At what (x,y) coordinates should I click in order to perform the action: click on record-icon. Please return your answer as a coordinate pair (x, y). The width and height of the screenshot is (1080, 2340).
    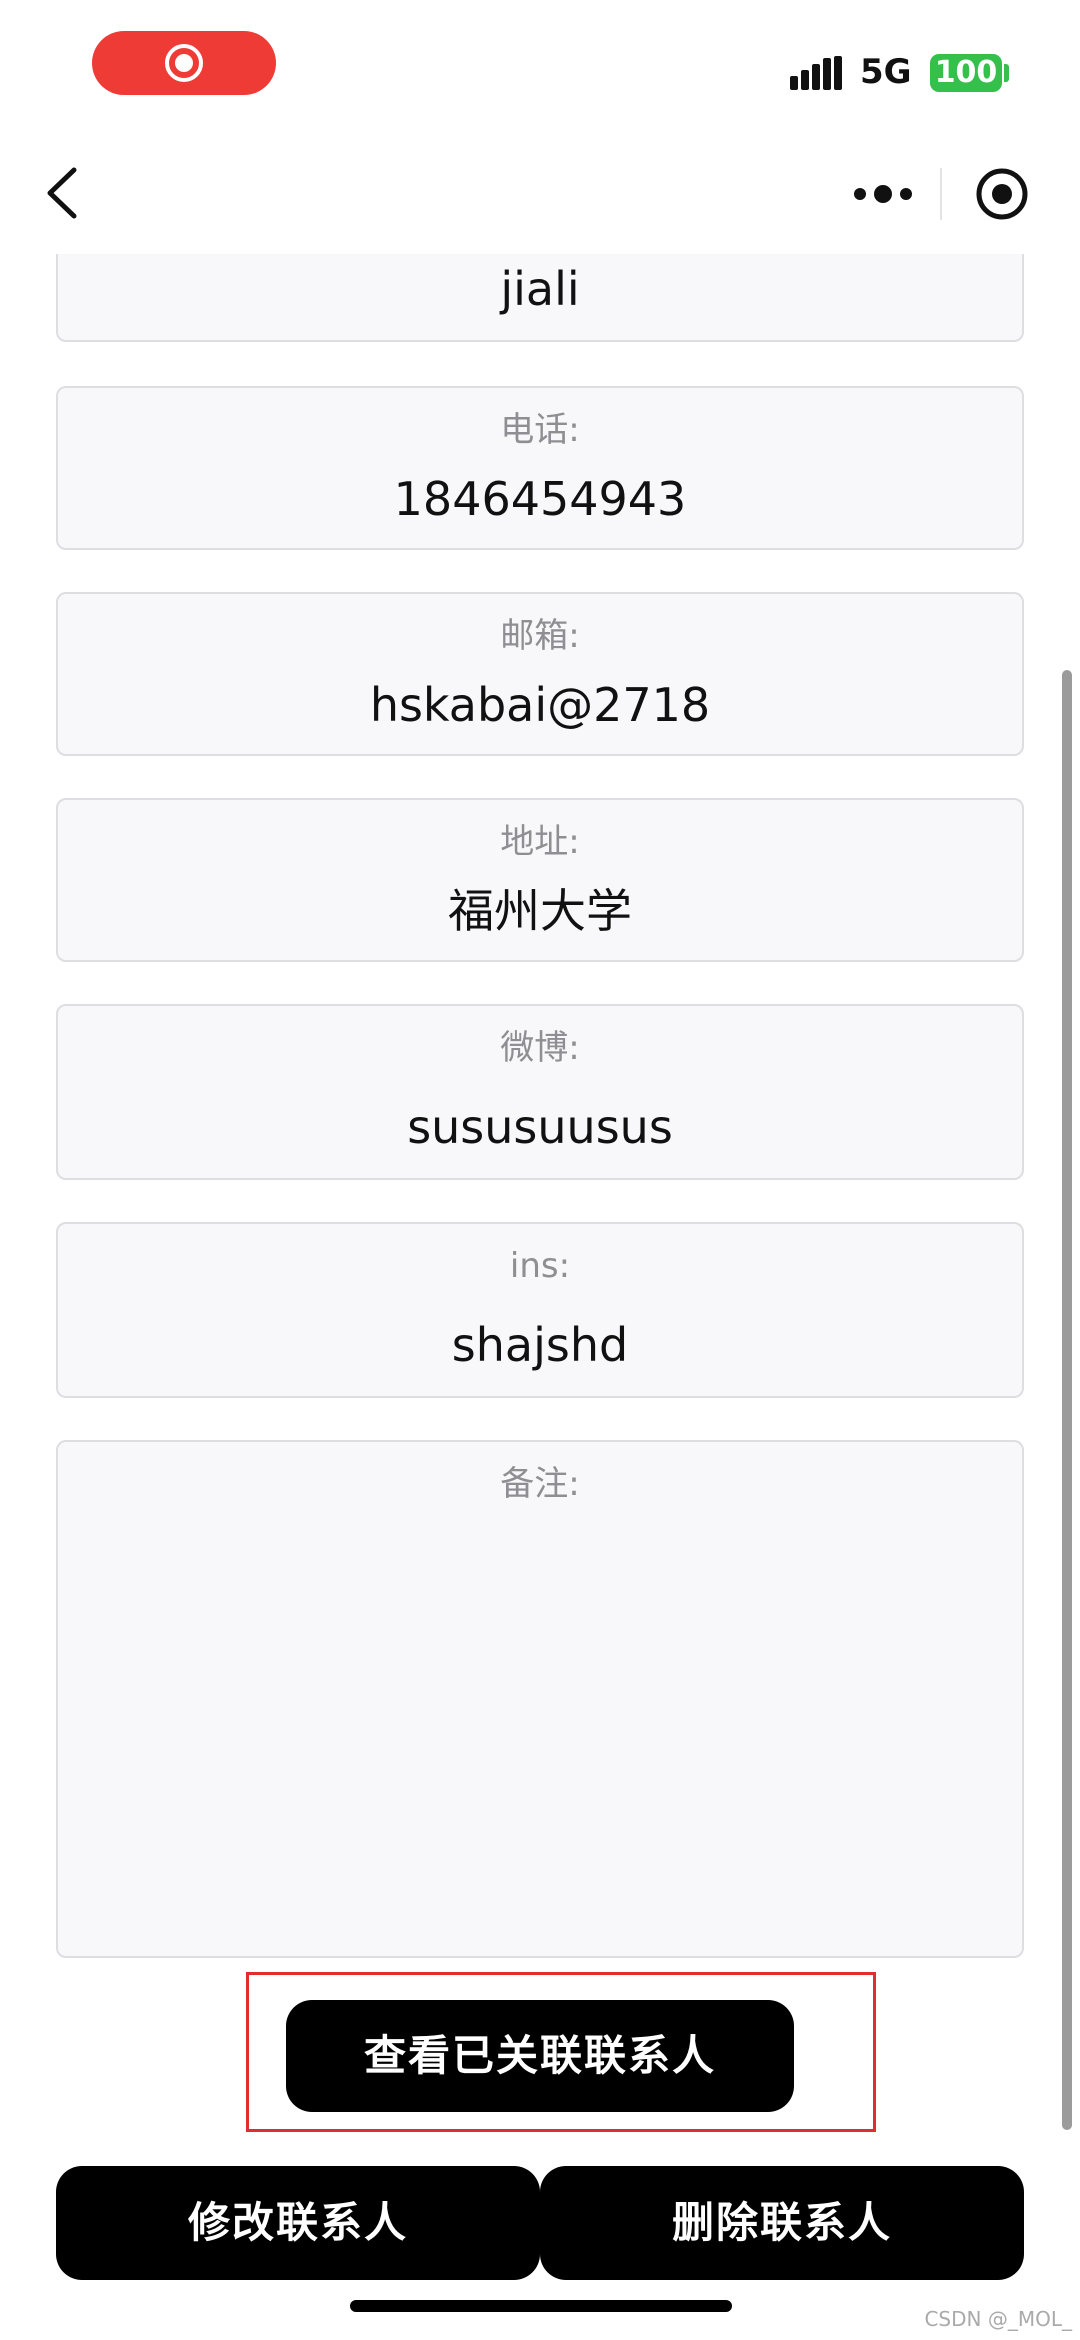
    Looking at the image, I should click on (184, 63).